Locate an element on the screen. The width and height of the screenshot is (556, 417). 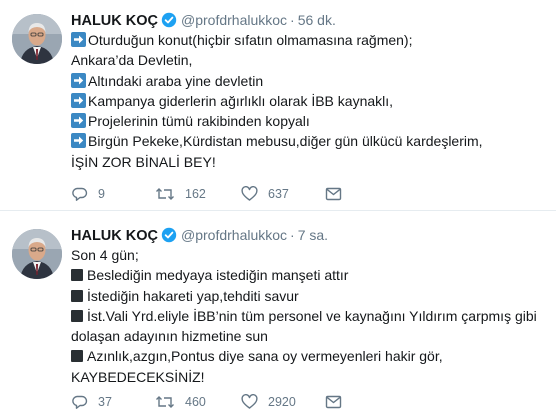
tweet-timestamp: 7 sa. is located at coordinates (313, 235).